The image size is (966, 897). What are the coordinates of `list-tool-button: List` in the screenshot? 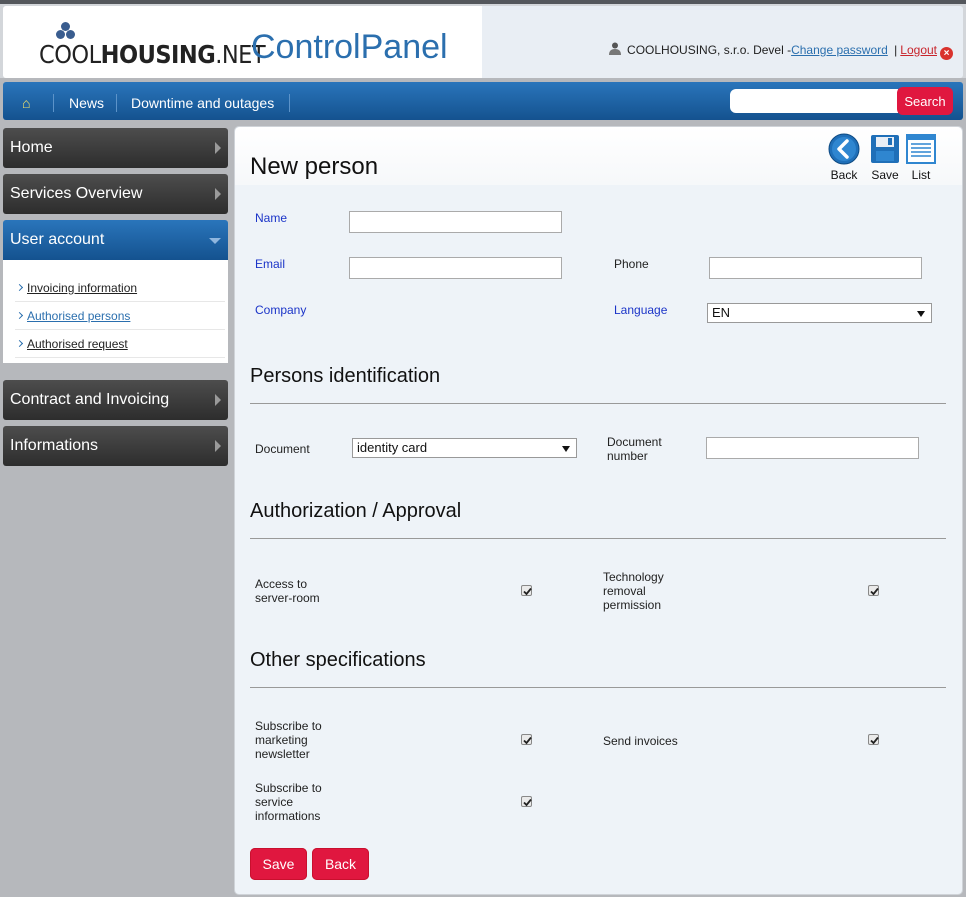 It's located at (921, 157).